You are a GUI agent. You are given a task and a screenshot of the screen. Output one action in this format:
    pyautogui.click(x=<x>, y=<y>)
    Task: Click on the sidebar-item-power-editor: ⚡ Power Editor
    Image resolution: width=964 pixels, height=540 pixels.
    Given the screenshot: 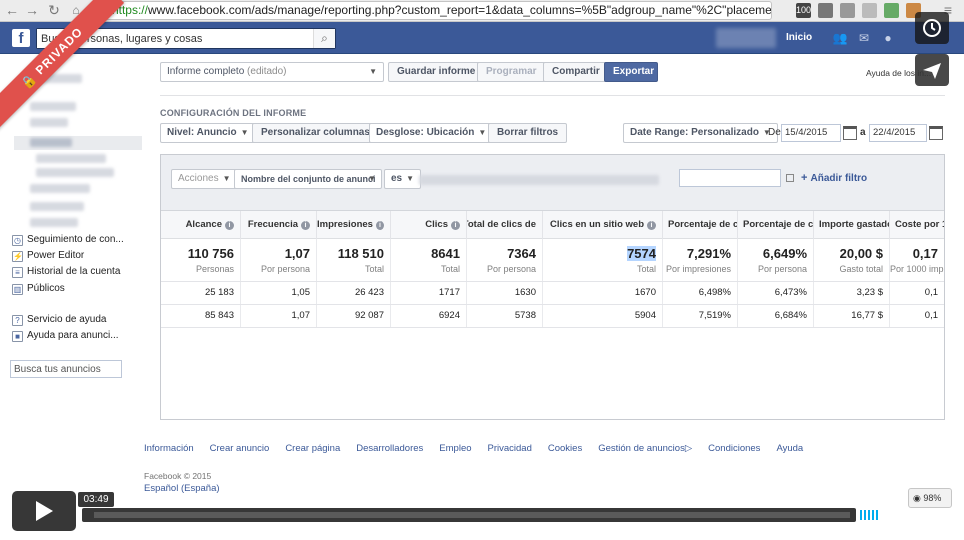 What is the action you would take?
    pyautogui.click(x=48, y=256)
    